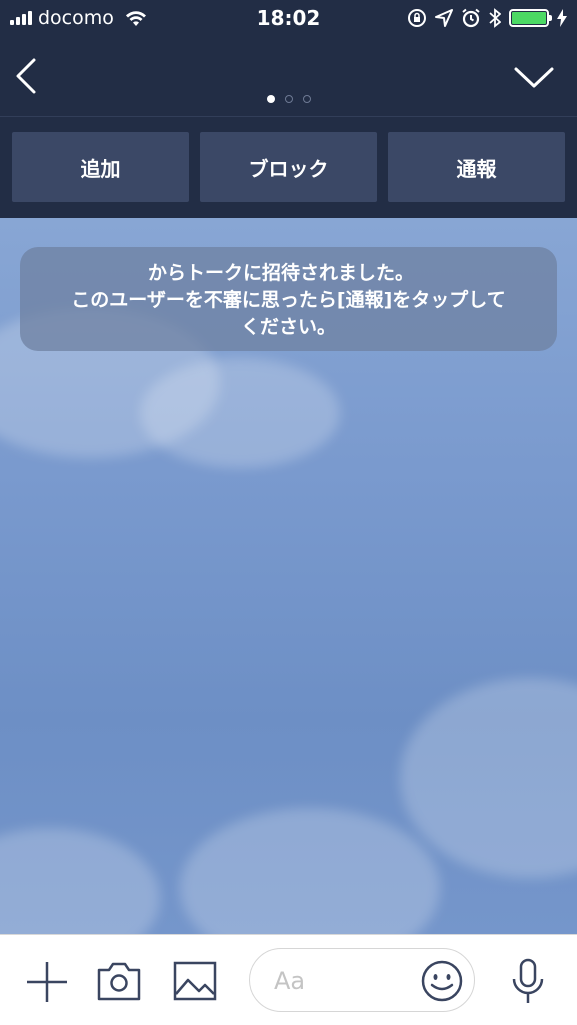 This screenshot has width=577, height=1025. I want to click on page-indicator, so click(288, 99).